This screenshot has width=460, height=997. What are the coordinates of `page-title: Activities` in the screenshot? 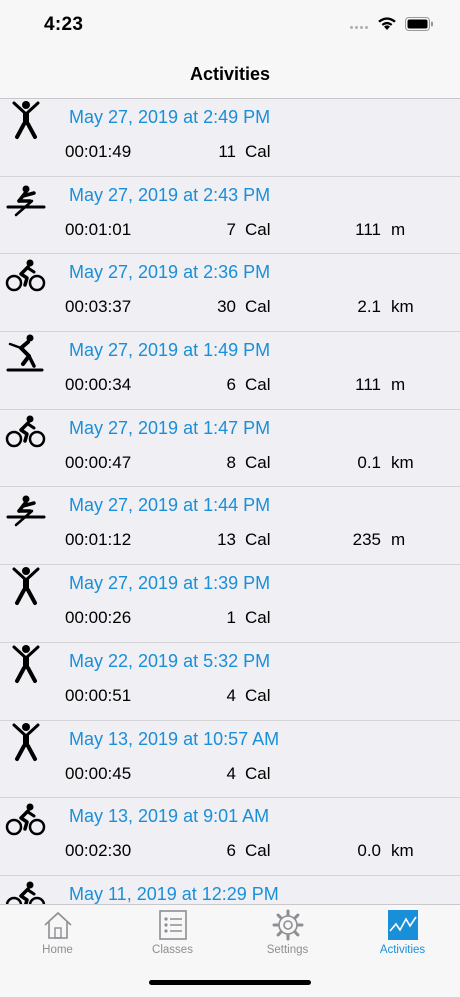 It's located at (230, 74).